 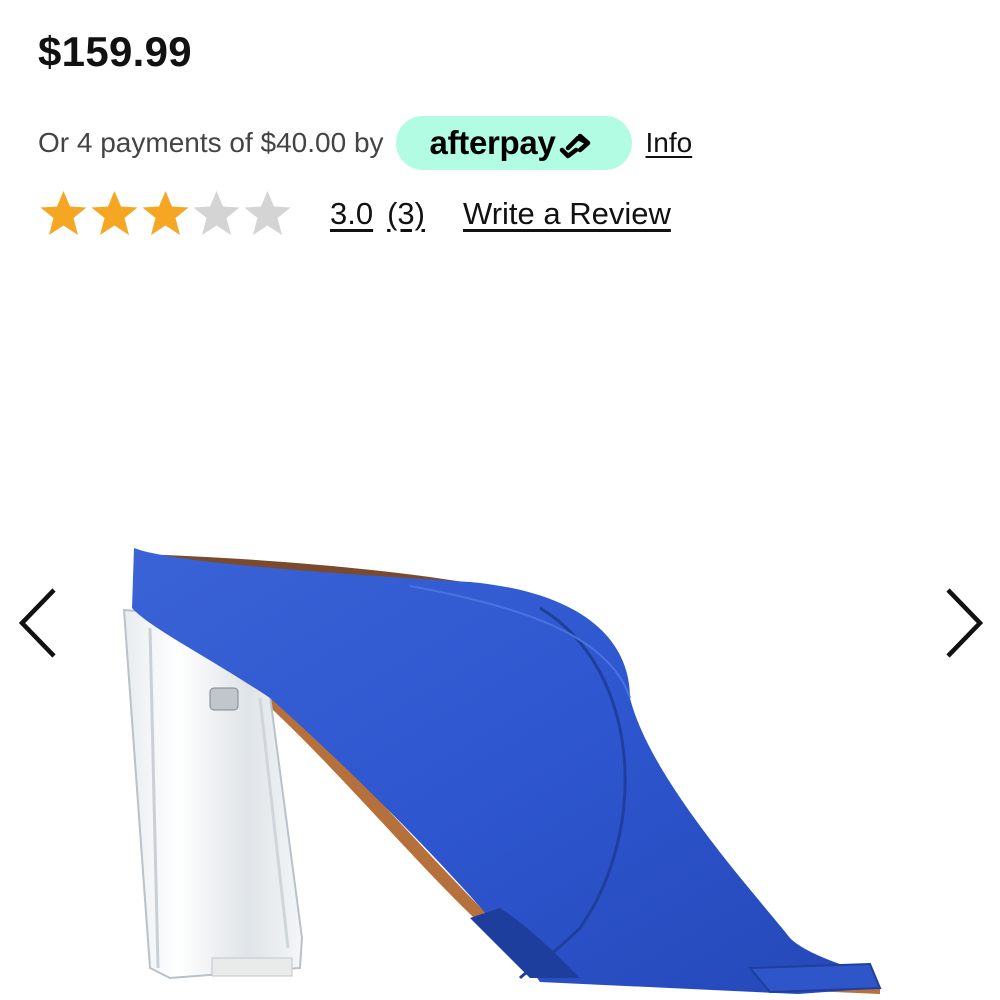 I want to click on carousel-next-button, so click(x=962, y=623).